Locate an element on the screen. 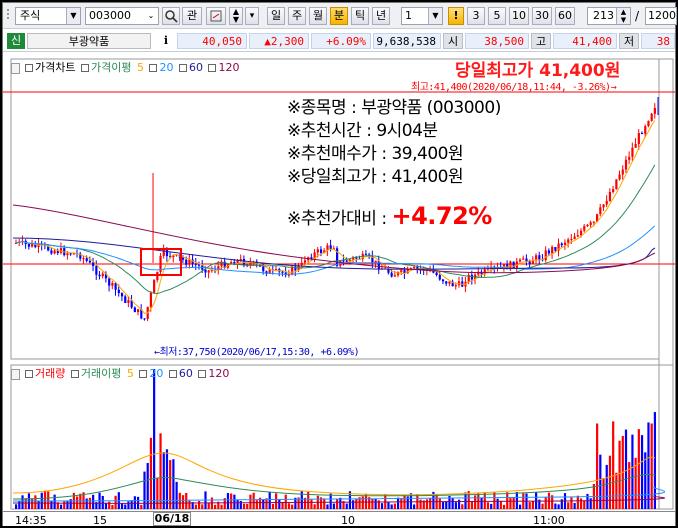  chevron-down-icon: ▾ is located at coordinates (252, 16).